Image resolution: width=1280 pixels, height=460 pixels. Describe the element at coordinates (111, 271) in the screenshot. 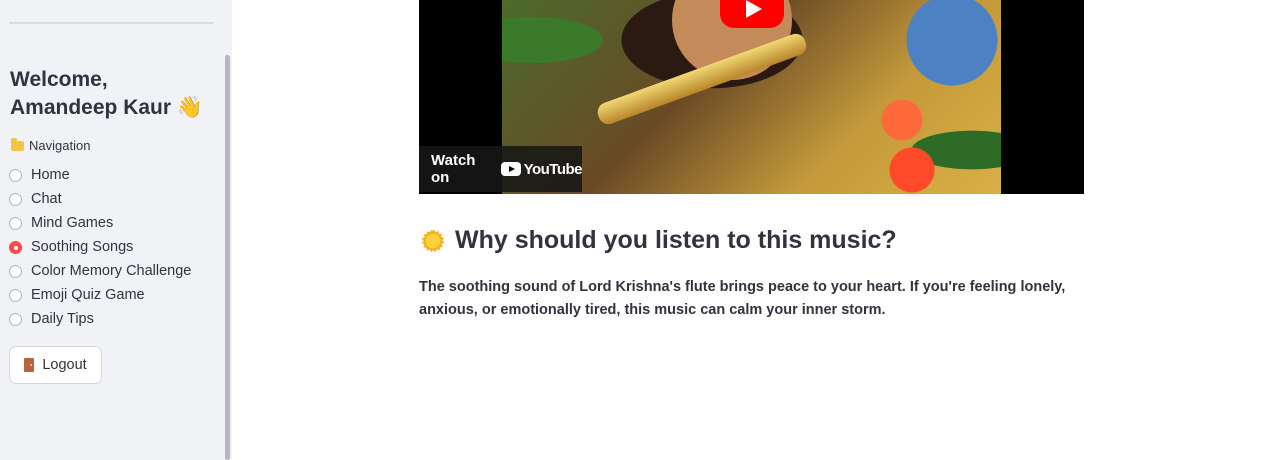

I see `nav-item-label: Color Memory Challenge` at that location.